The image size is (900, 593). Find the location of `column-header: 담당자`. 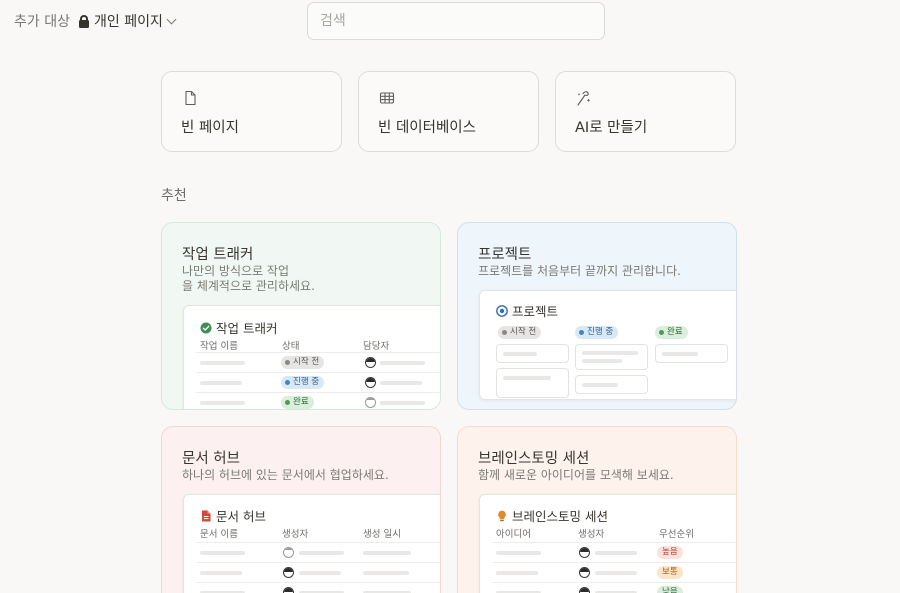

column-header: 담당자 is located at coordinates (376, 346).